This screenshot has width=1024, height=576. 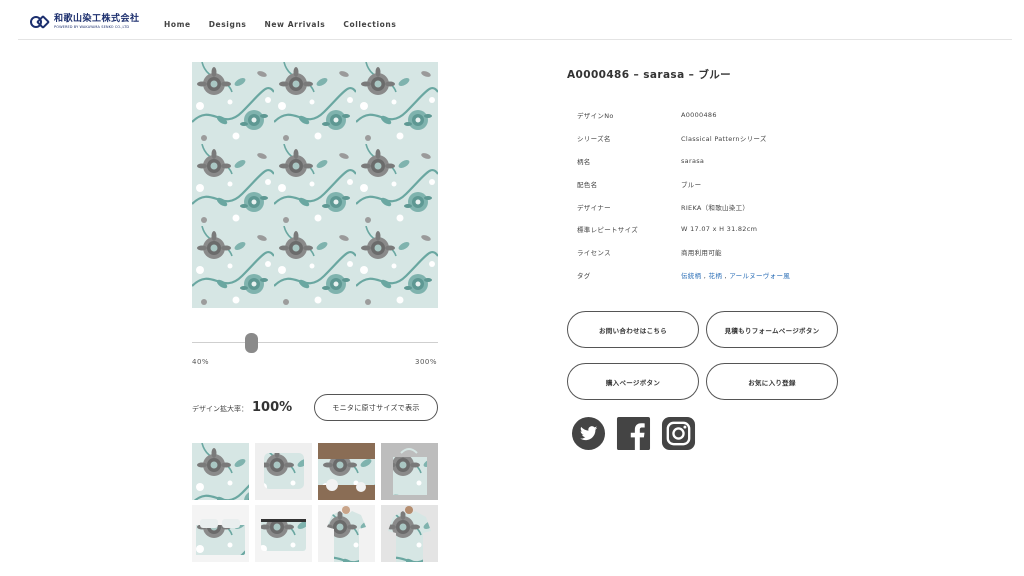 What do you see at coordinates (220, 533) in the screenshot?
I see `thumb-bedding-mockup` at bounding box center [220, 533].